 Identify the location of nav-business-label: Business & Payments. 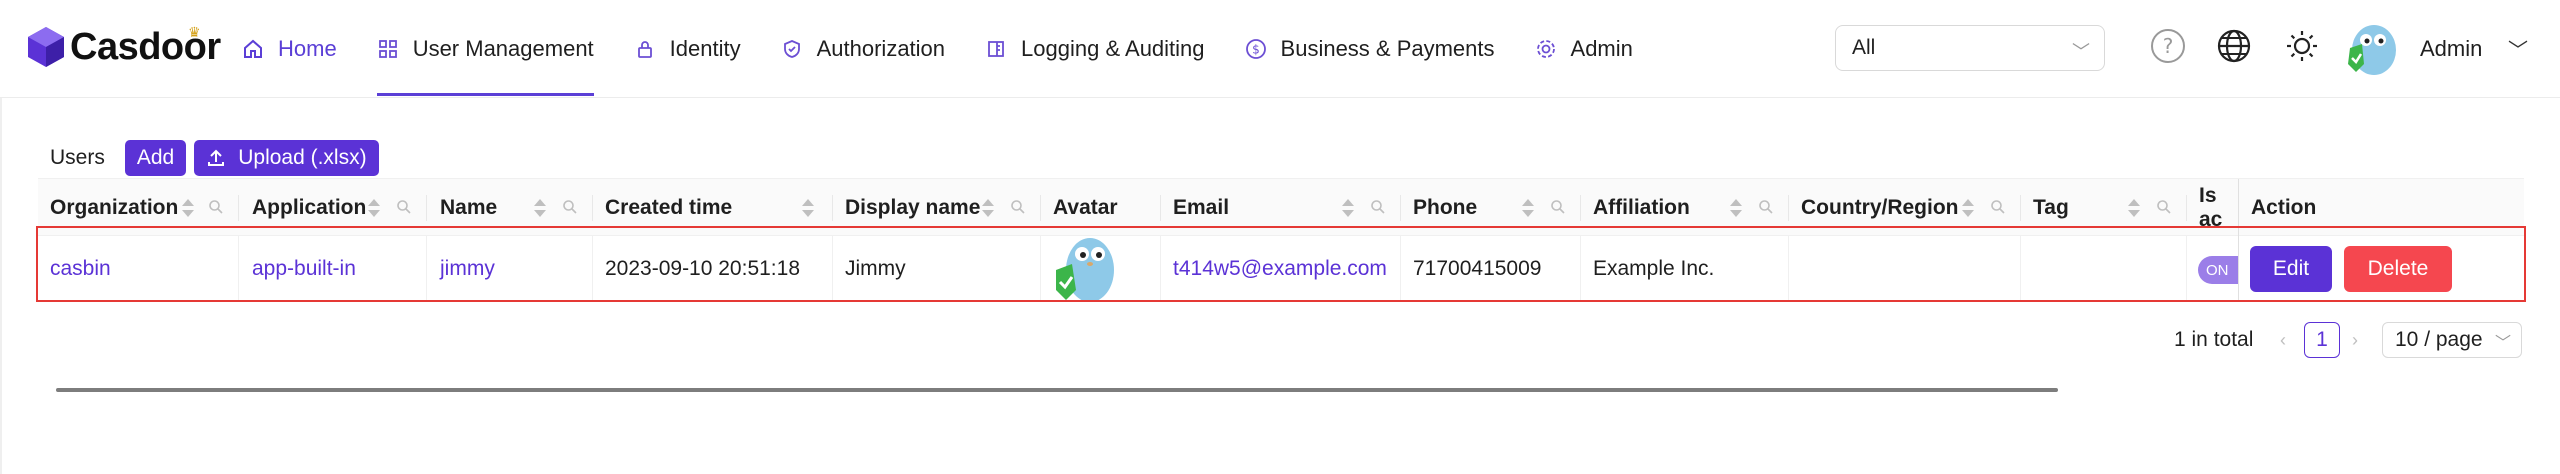
(1387, 48).